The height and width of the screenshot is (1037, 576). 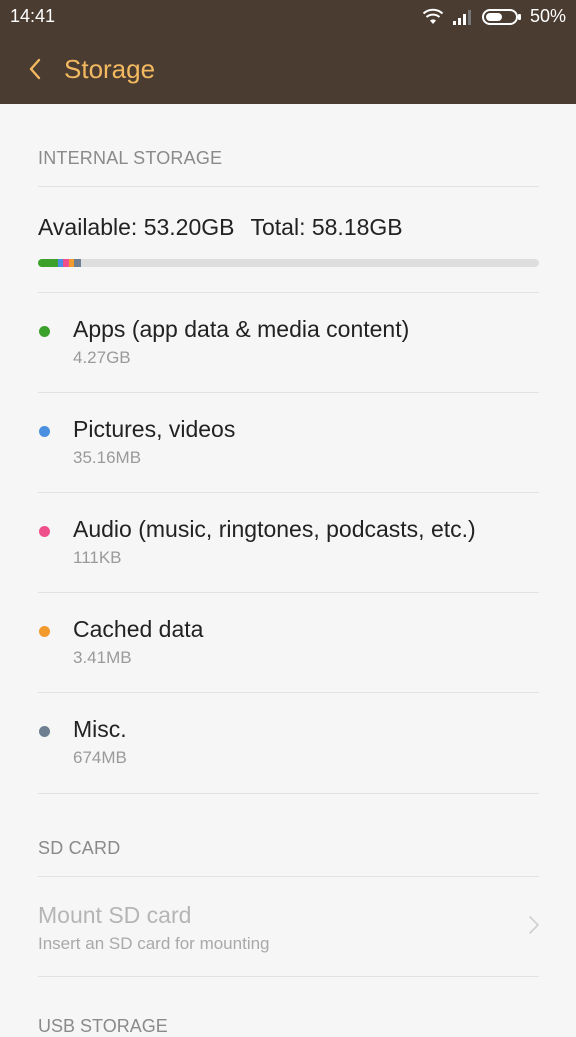 What do you see at coordinates (501, 17) in the screenshot?
I see `battery-icon` at bounding box center [501, 17].